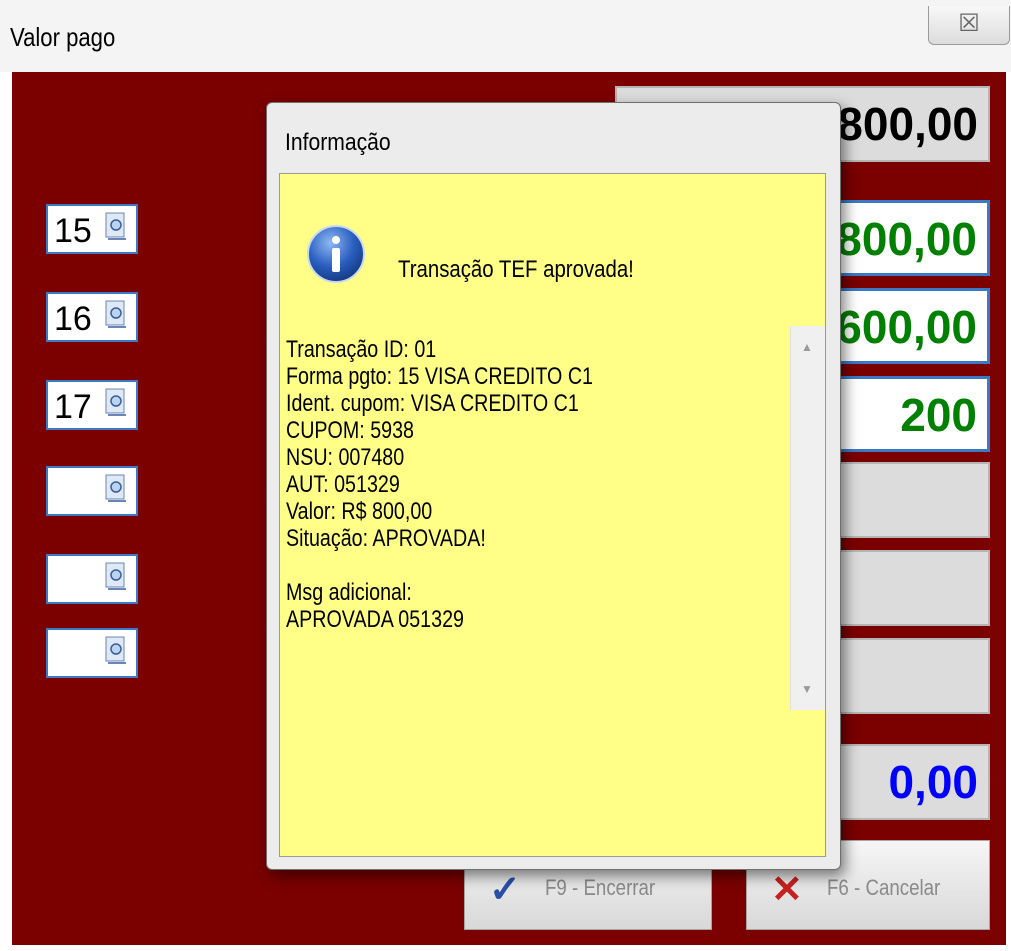 Image resolution: width=1011 pixels, height=951 pixels. What do you see at coordinates (884, 887) in the screenshot?
I see `cancelar-label: F6 - Cancelar` at bounding box center [884, 887].